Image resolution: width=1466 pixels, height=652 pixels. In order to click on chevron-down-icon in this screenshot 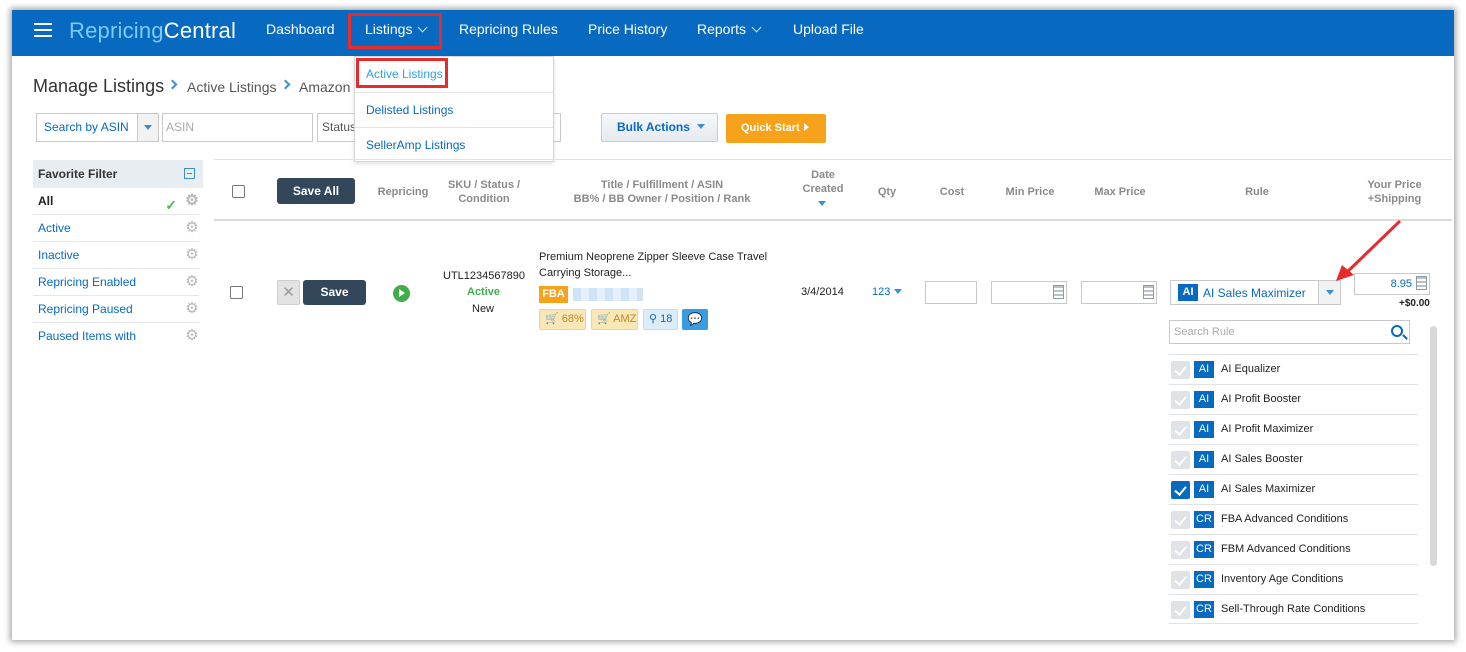, I will do `click(756, 27)`.